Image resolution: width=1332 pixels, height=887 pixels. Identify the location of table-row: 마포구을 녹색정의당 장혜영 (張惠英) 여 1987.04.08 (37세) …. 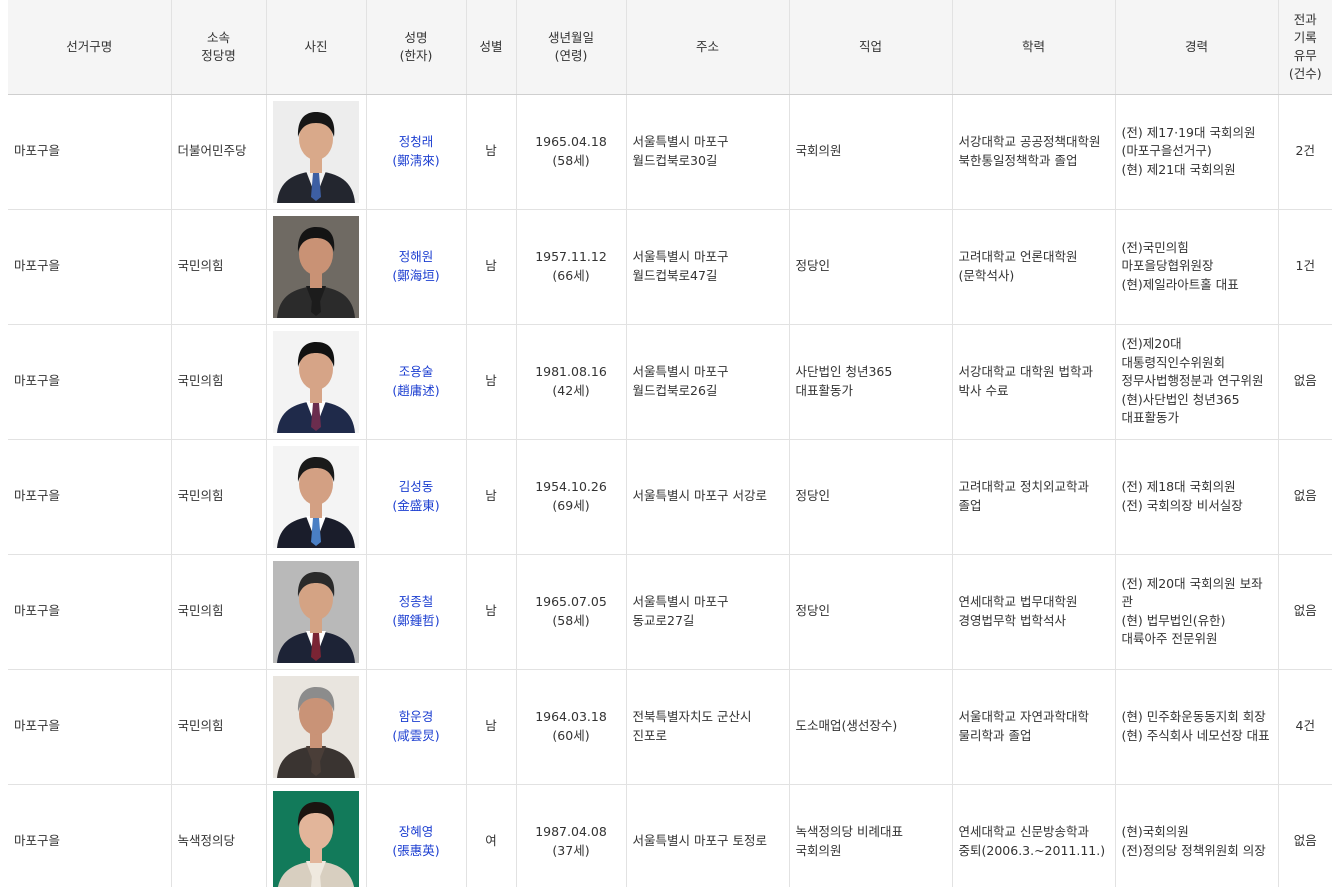
(670, 835).